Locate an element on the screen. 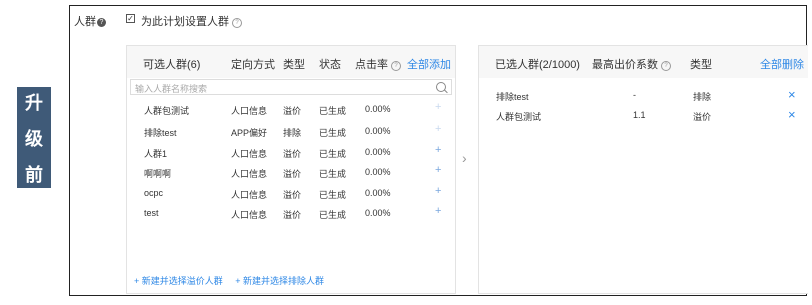 The width and height of the screenshot is (812, 305). table-row: 人群1 人口信息 溢价 已生成 0.00% + is located at coordinates (292, 155).